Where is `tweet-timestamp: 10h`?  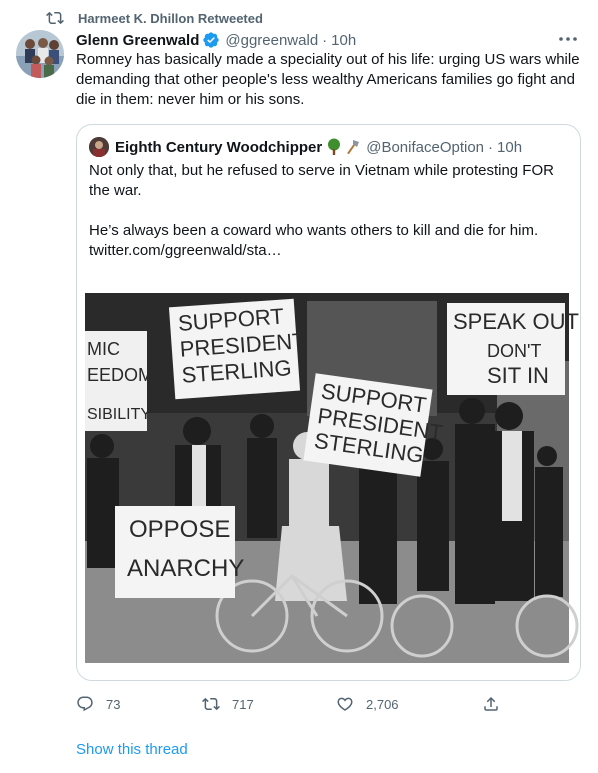 tweet-timestamp: 10h is located at coordinates (343, 40).